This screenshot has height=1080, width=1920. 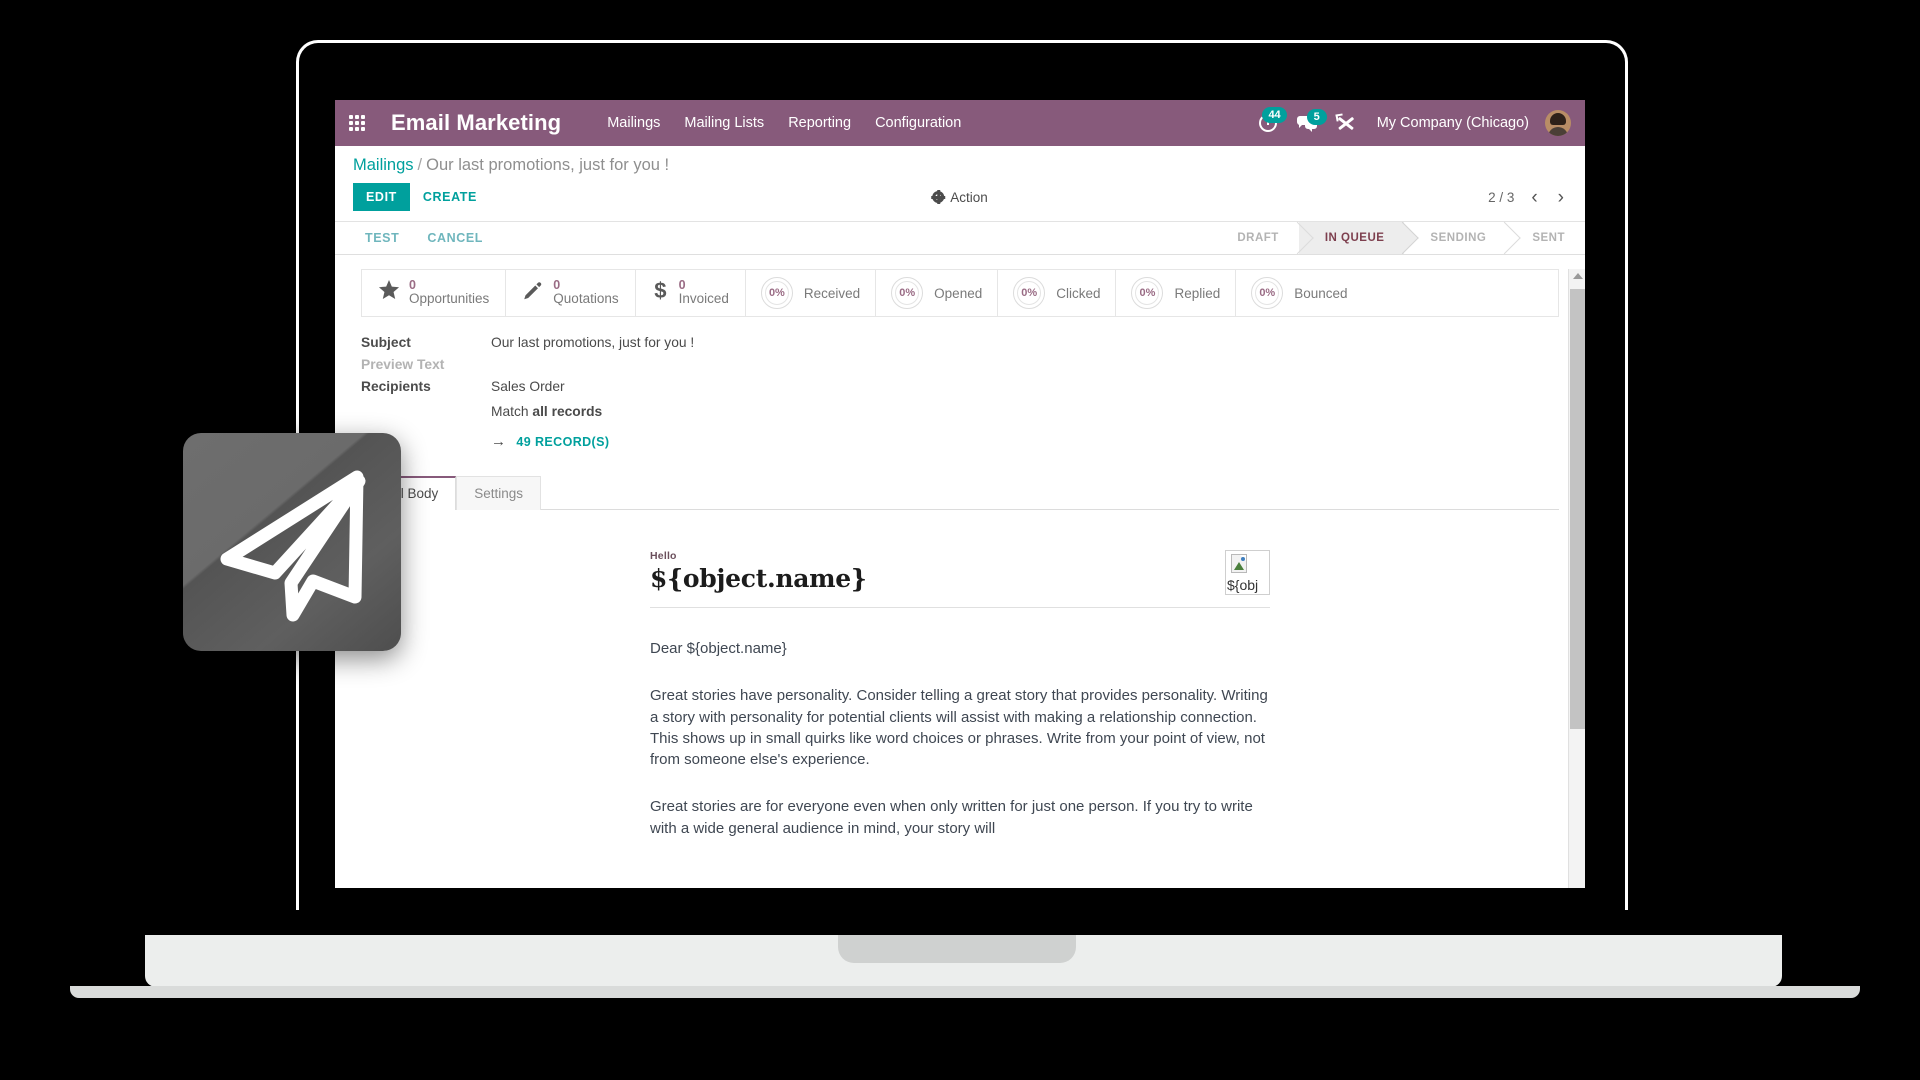 What do you see at coordinates (960, 238) in the screenshot?
I see `form-statusbar-row: TEST CANCEL DRAFT IN QUEUE SENDING SENT` at bounding box center [960, 238].